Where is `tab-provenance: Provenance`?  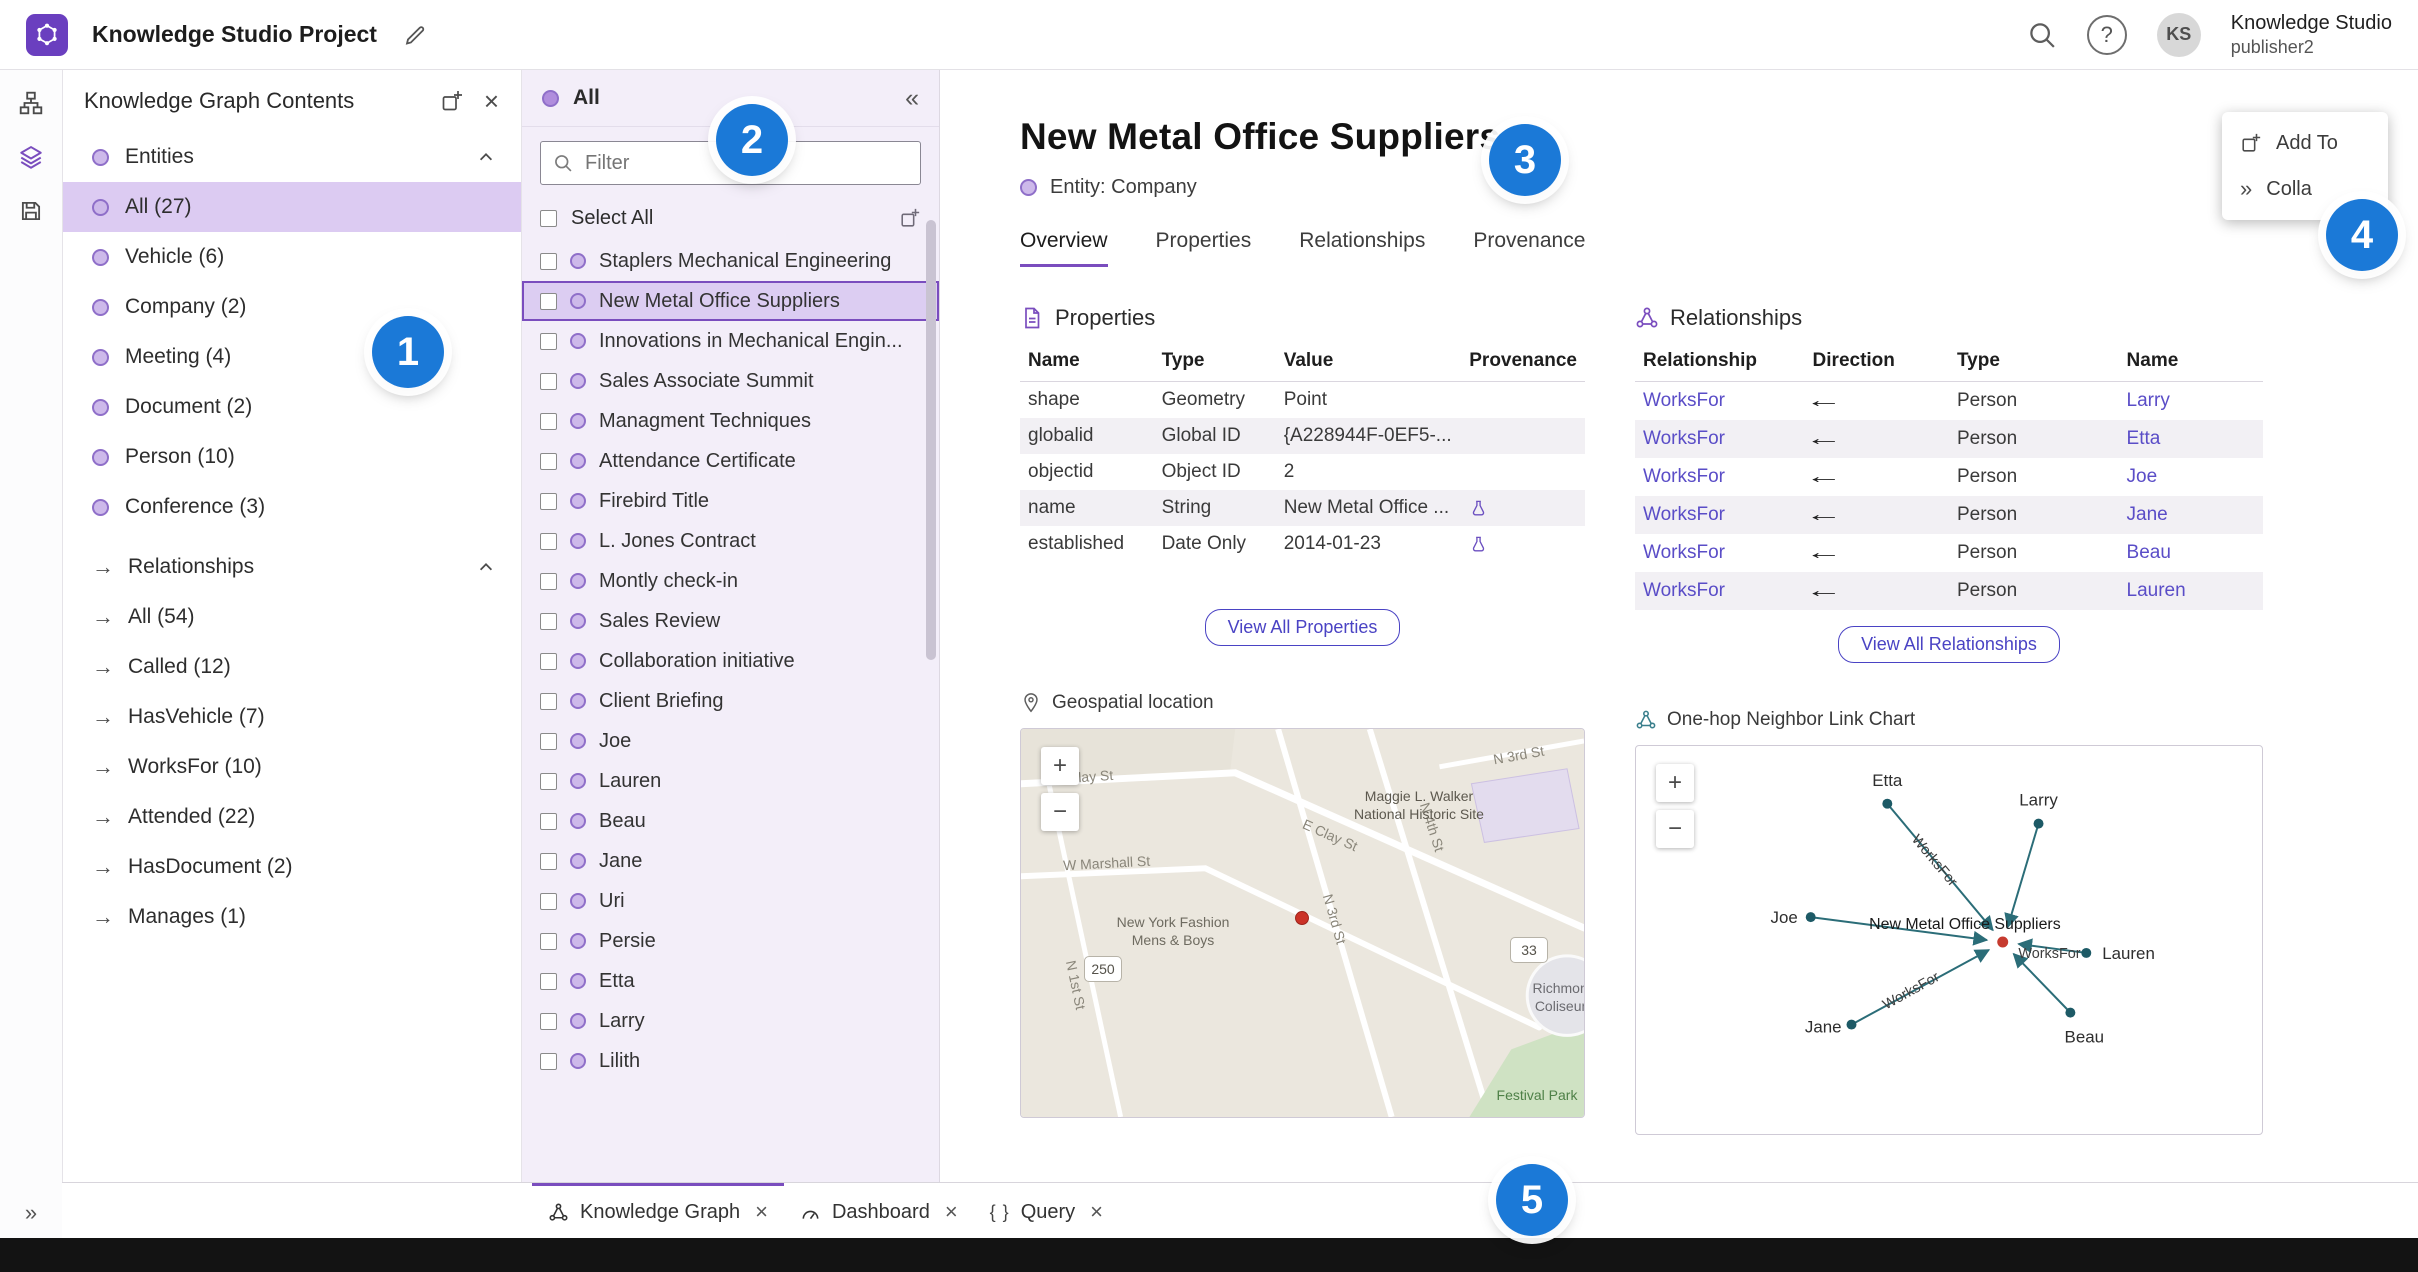 tab-provenance: Provenance is located at coordinates (1529, 248).